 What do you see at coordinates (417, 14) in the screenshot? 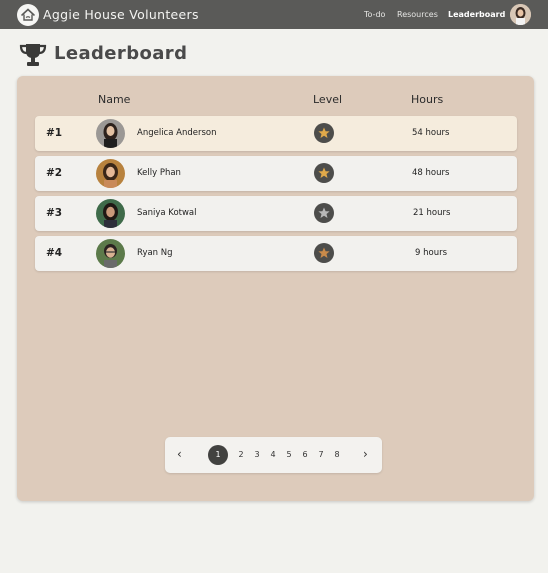
I see `nav-link-resources: Resources` at bounding box center [417, 14].